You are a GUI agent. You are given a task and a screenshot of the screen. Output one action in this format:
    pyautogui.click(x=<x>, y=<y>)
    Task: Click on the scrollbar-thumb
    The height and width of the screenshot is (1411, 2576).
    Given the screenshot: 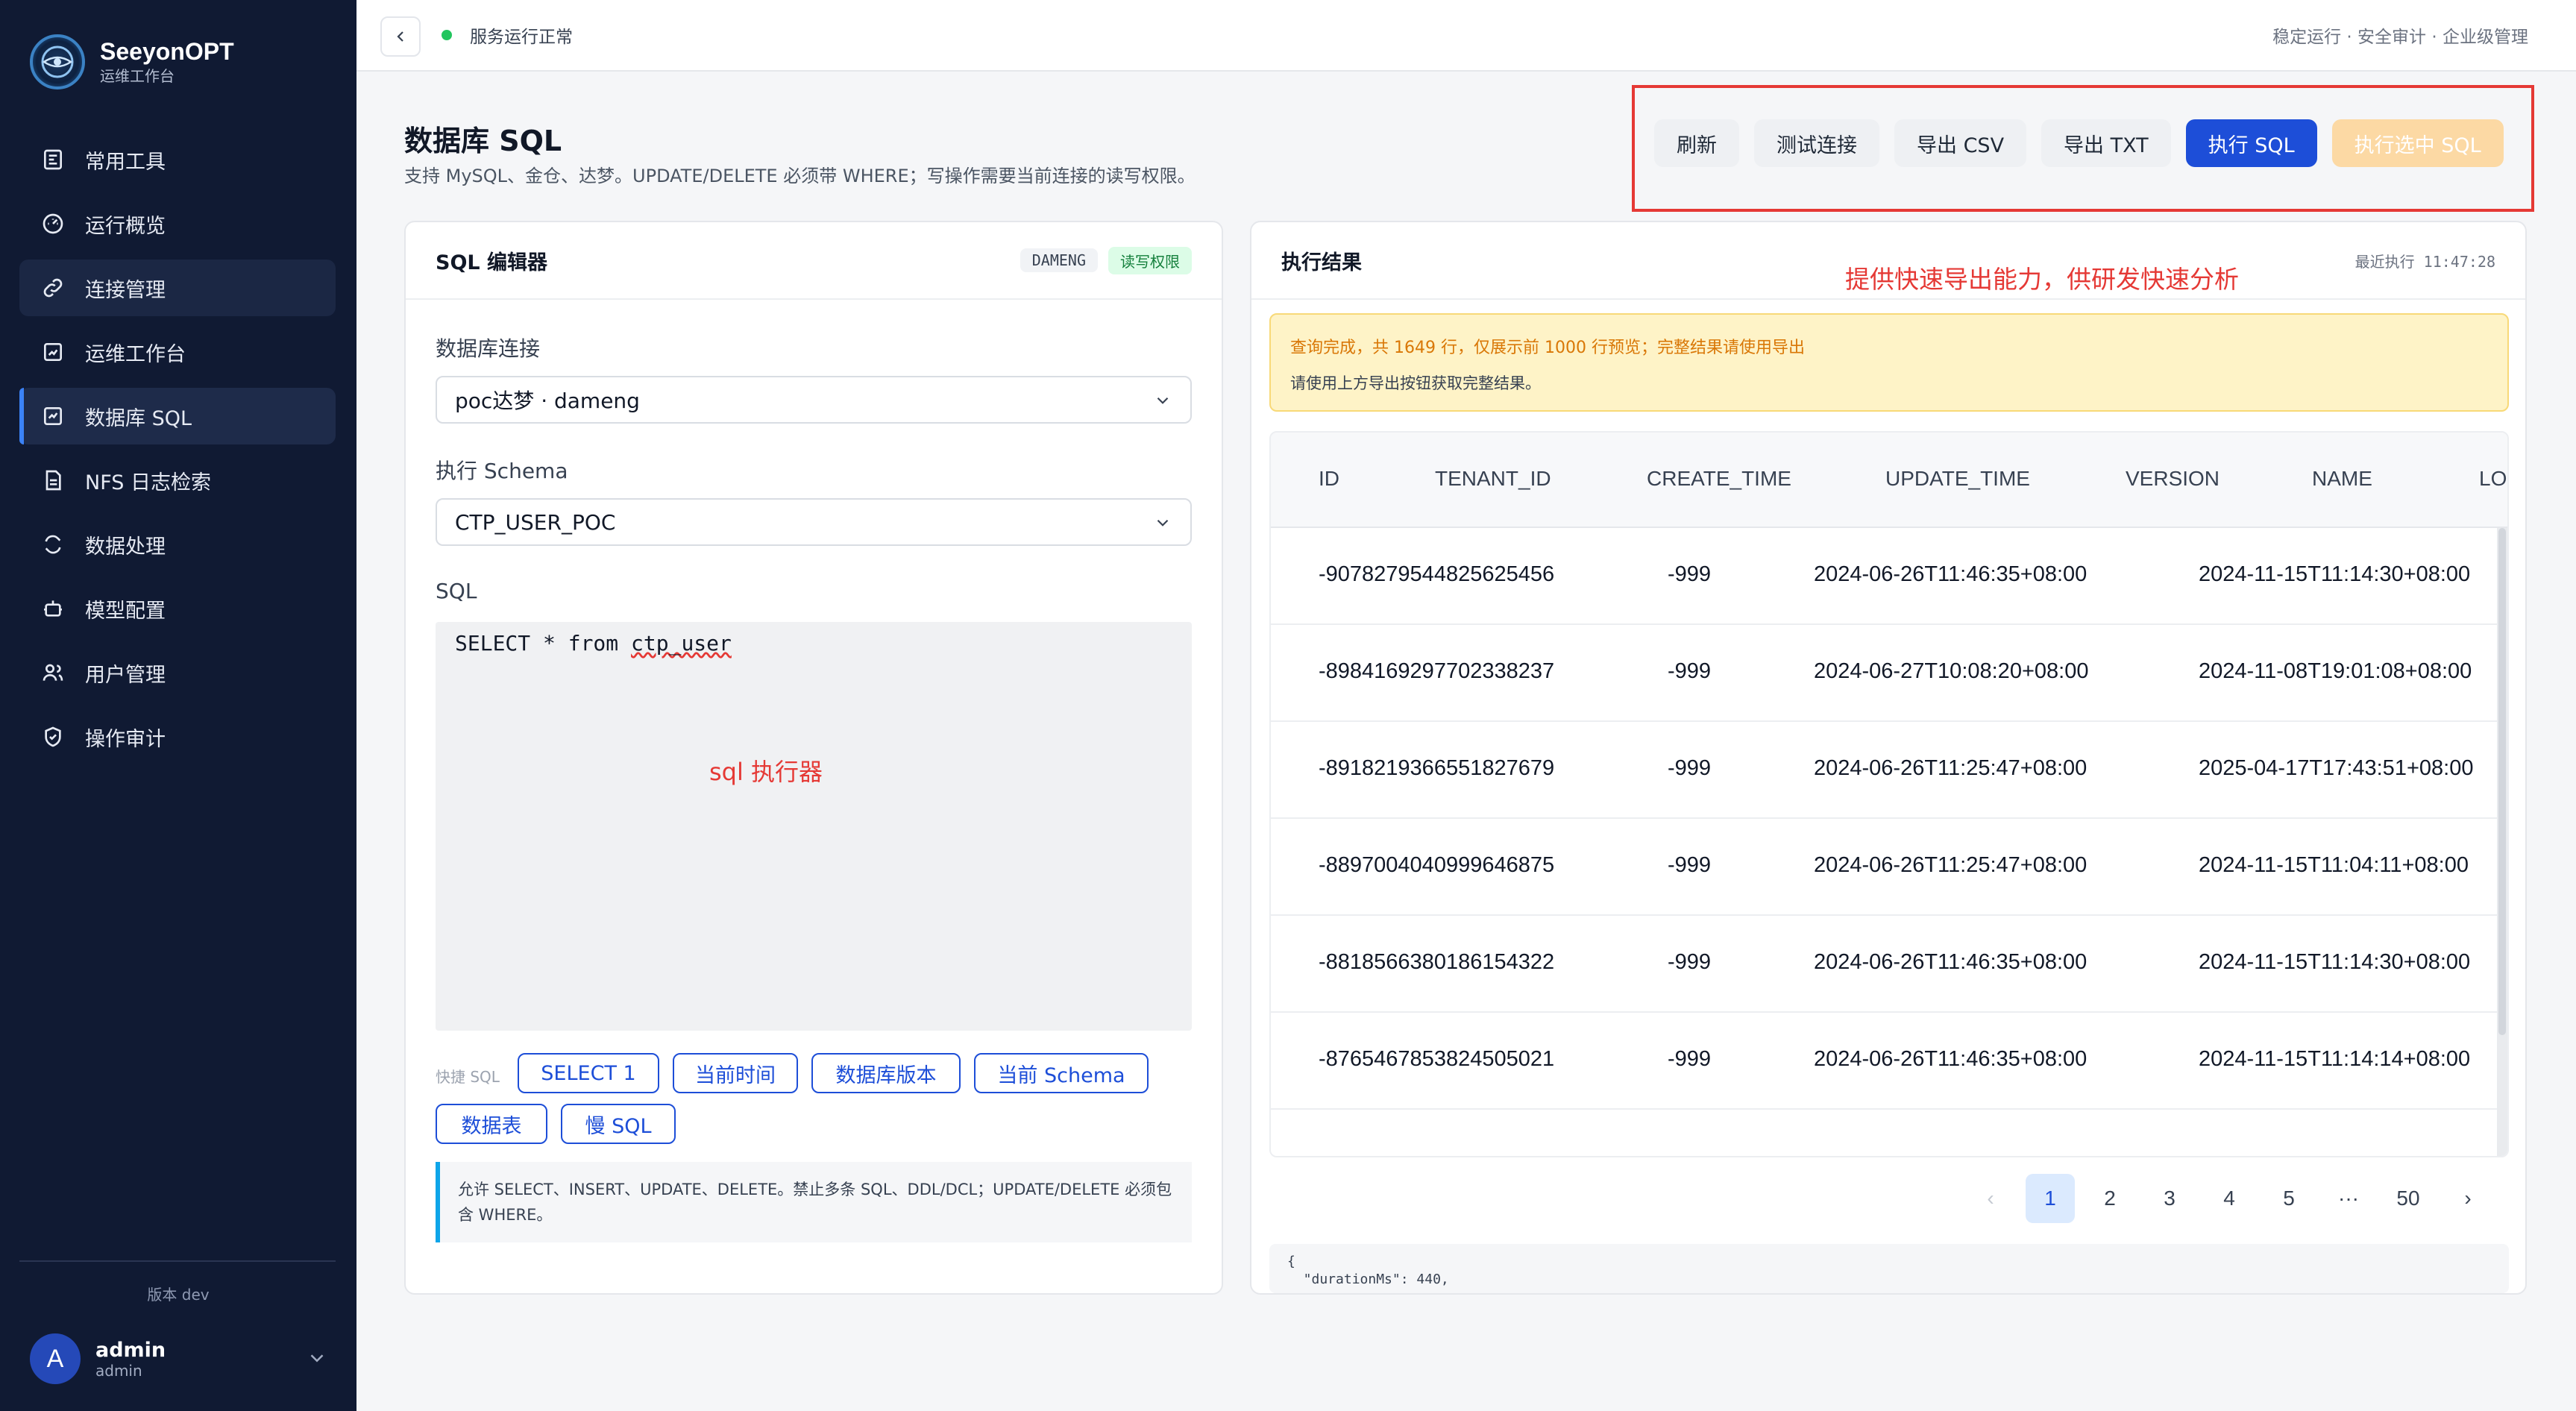 What is the action you would take?
    pyautogui.click(x=2502, y=781)
    